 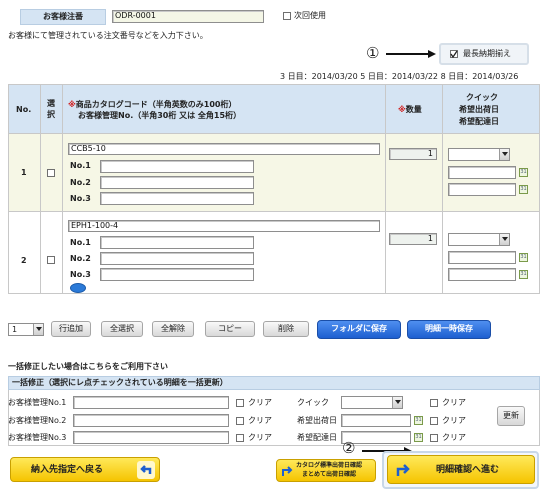 What do you see at coordinates (37, 437) in the screenshot?
I see `bulk-field-label: お客様管理No.3` at bounding box center [37, 437].